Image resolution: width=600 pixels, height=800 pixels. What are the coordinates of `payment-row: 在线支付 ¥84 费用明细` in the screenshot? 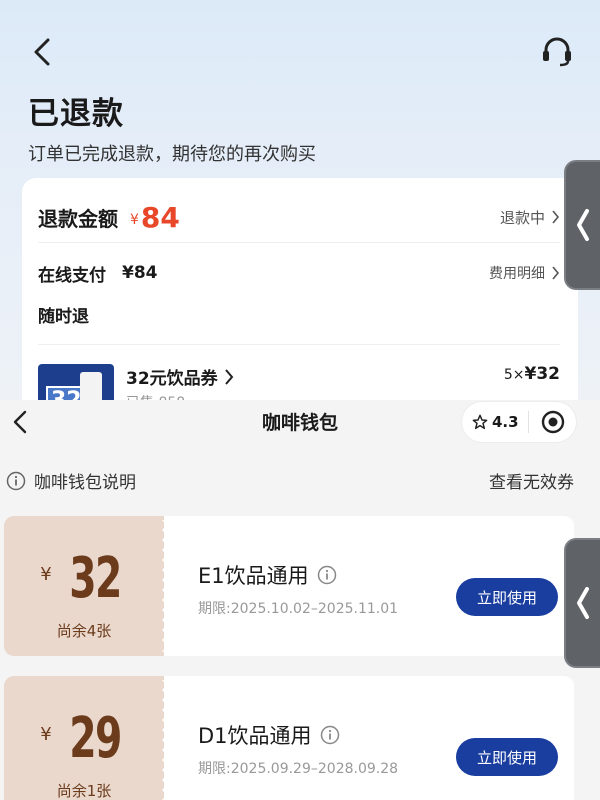 It's located at (299, 273).